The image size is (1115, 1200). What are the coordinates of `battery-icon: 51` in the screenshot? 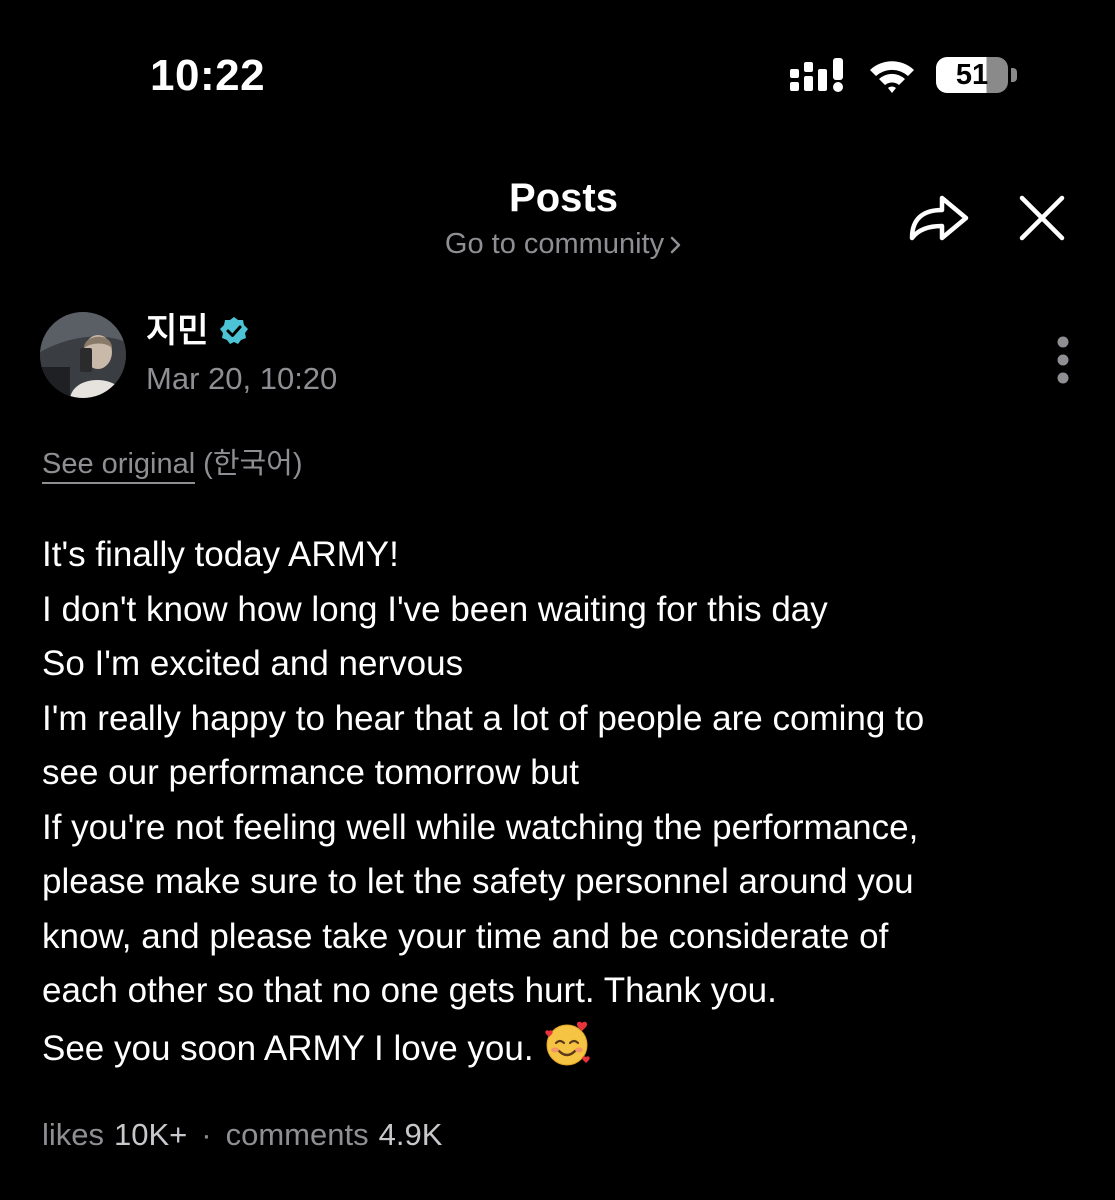 It's located at (972, 75).